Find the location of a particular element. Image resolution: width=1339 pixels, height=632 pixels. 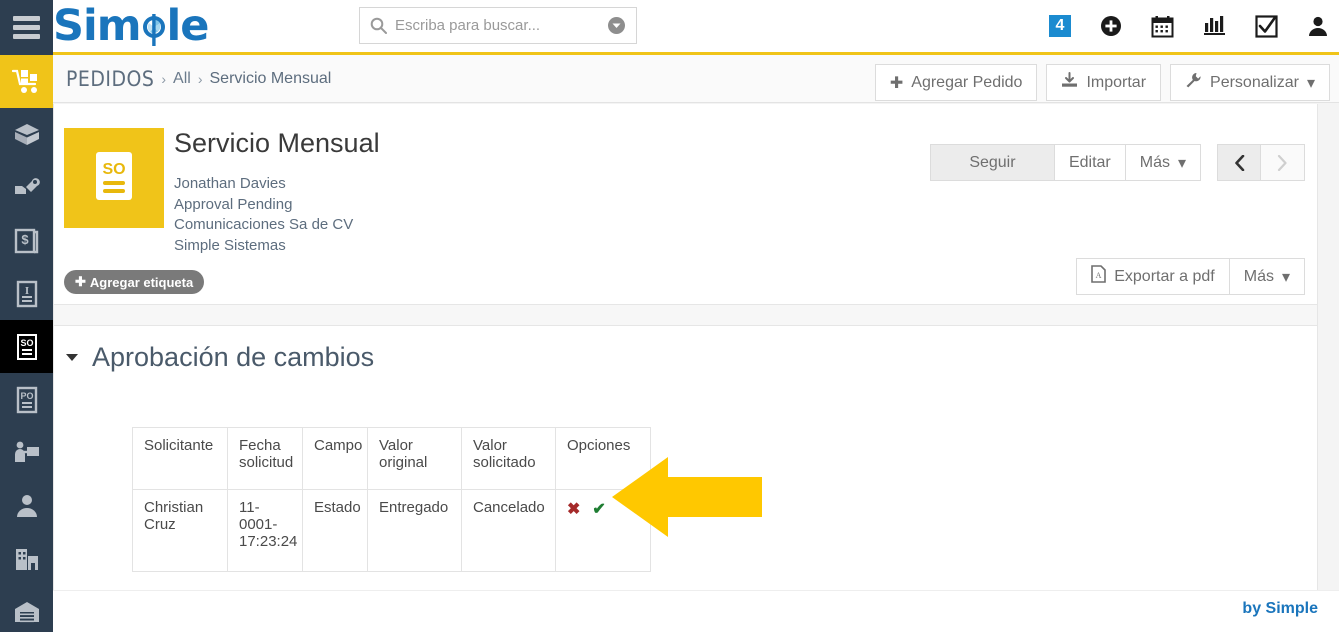

record-meta-organization: Simple Sistemas is located at coordinates (230, 245).